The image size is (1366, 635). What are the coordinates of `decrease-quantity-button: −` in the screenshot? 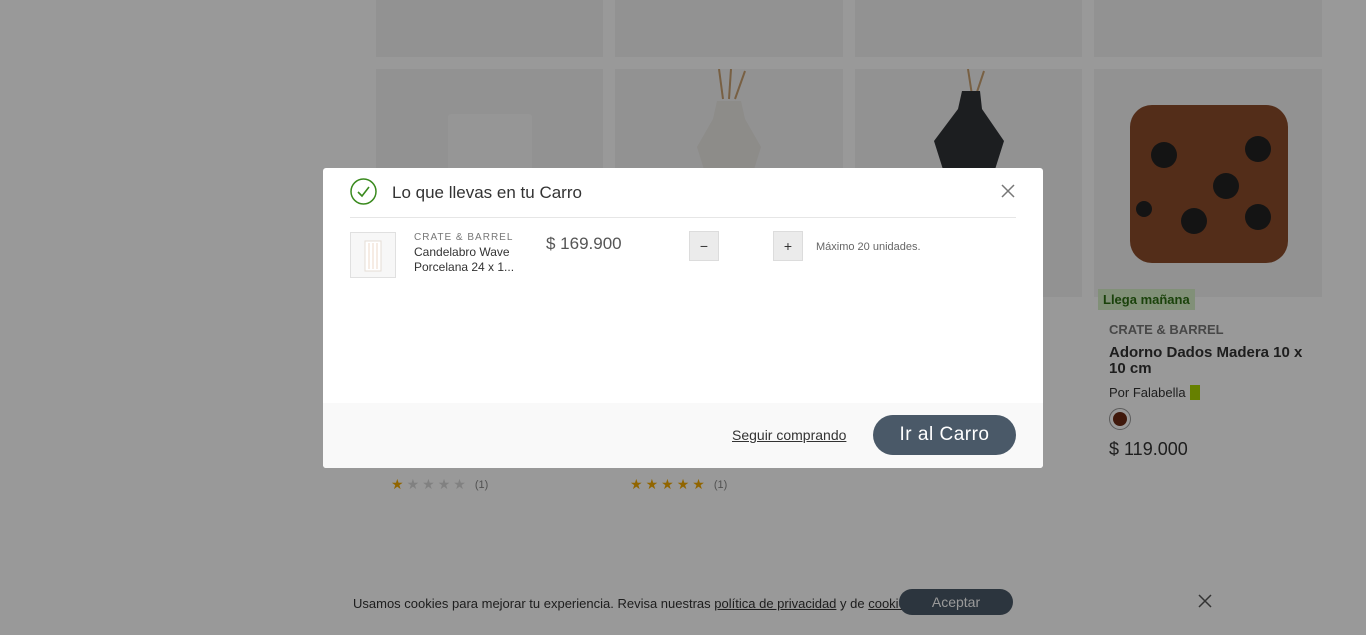 It's located at (704, 246).